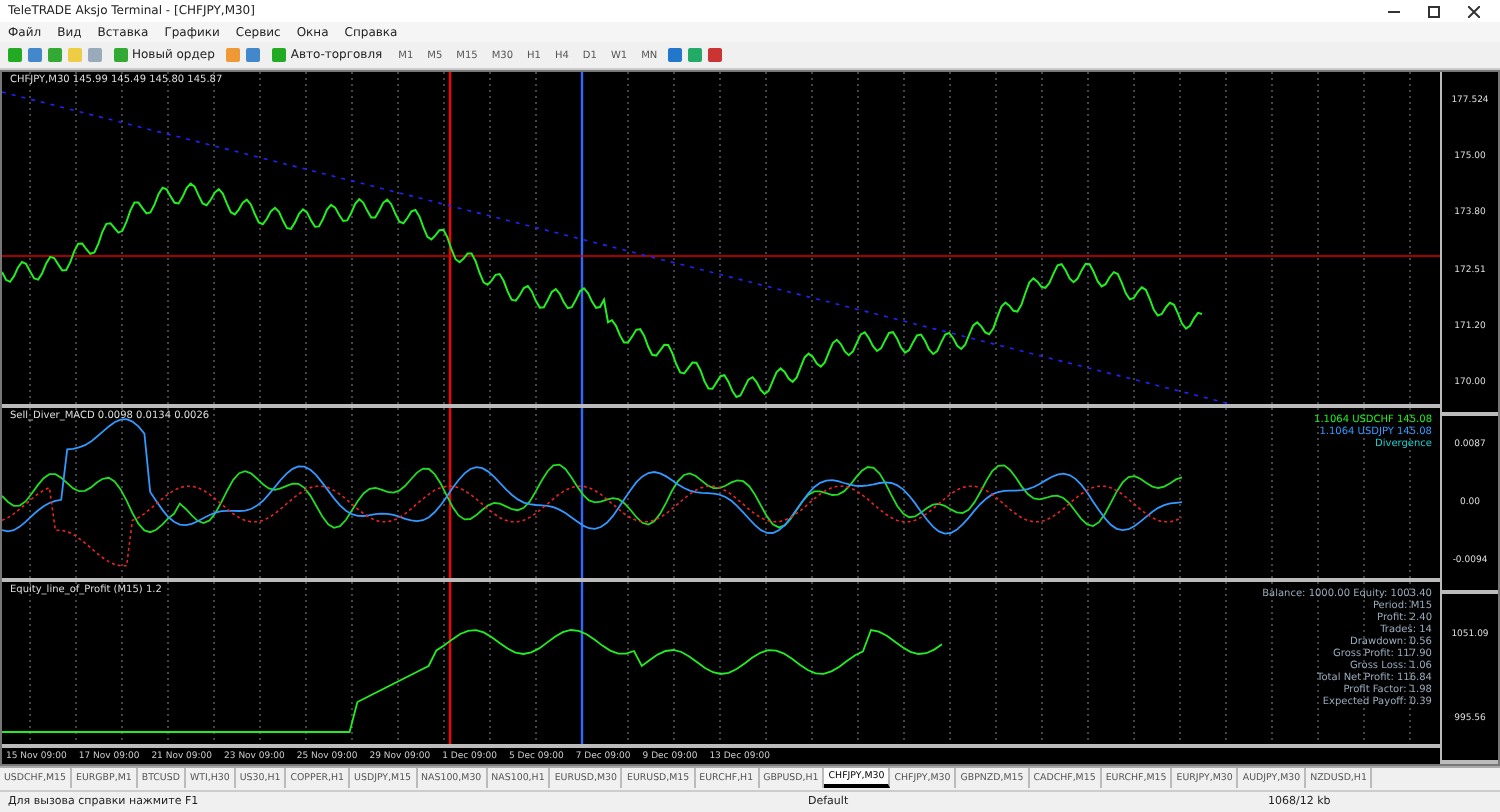  I want to click on maximize-icon, so click(1434, 11).